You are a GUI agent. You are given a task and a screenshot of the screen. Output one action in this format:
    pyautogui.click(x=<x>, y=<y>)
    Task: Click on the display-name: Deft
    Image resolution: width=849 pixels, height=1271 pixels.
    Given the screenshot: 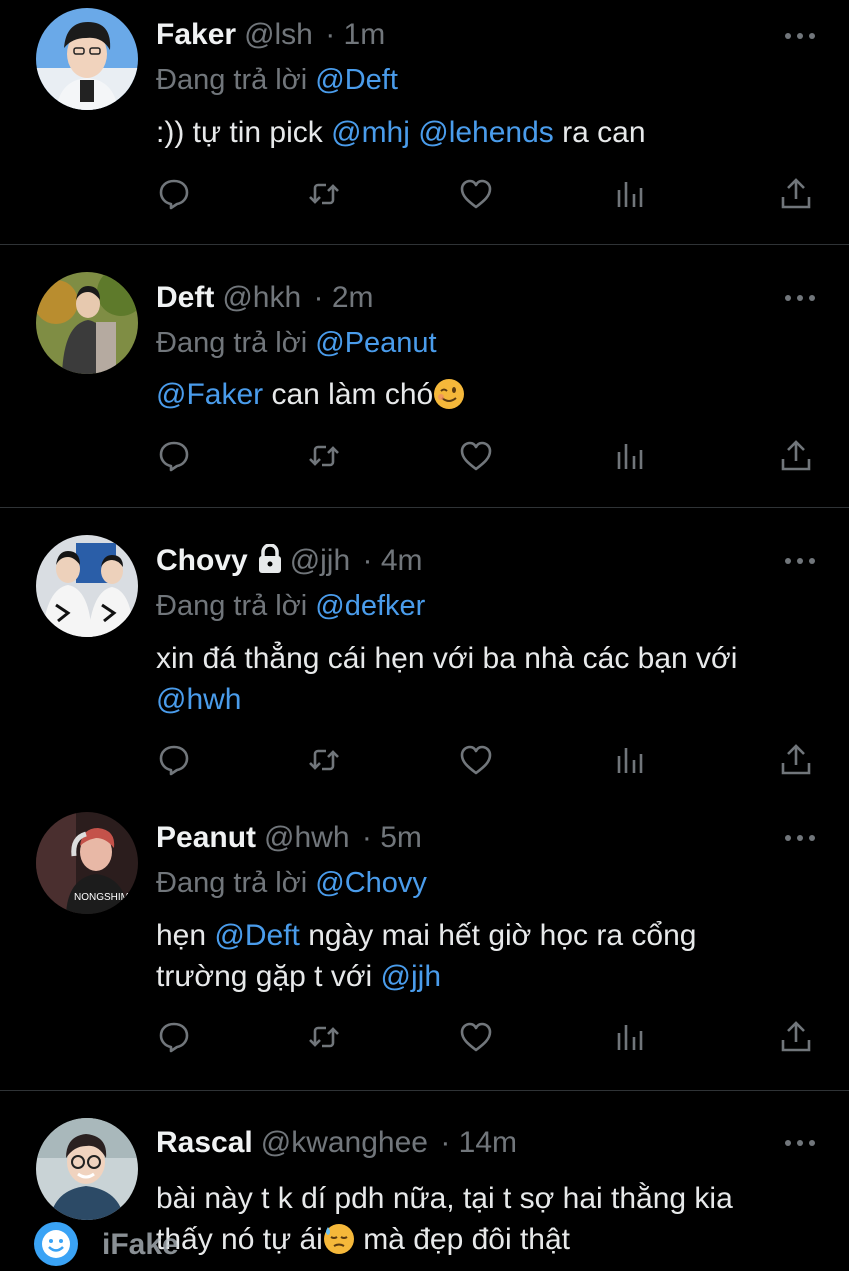 What is the action you would take?
    pyautogui.click(x=185, y=297)
    